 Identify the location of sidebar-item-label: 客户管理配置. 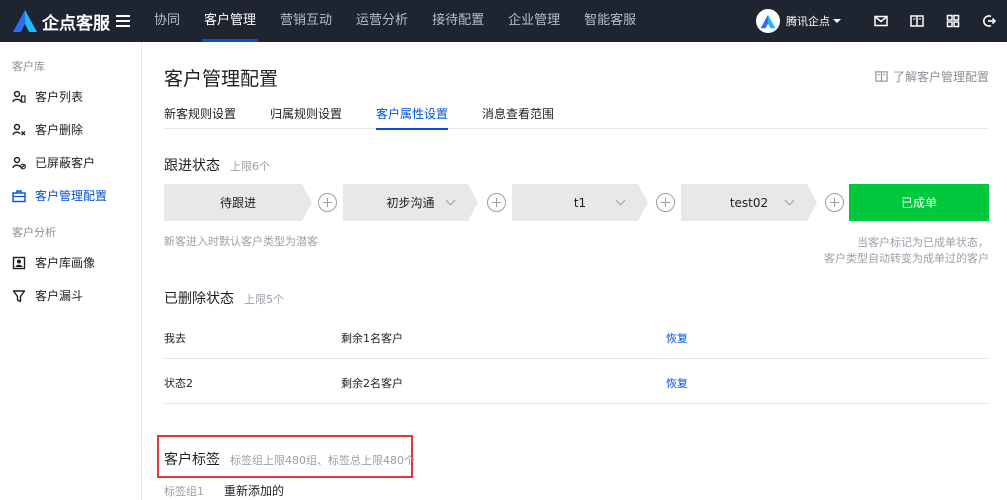
(71, 196).